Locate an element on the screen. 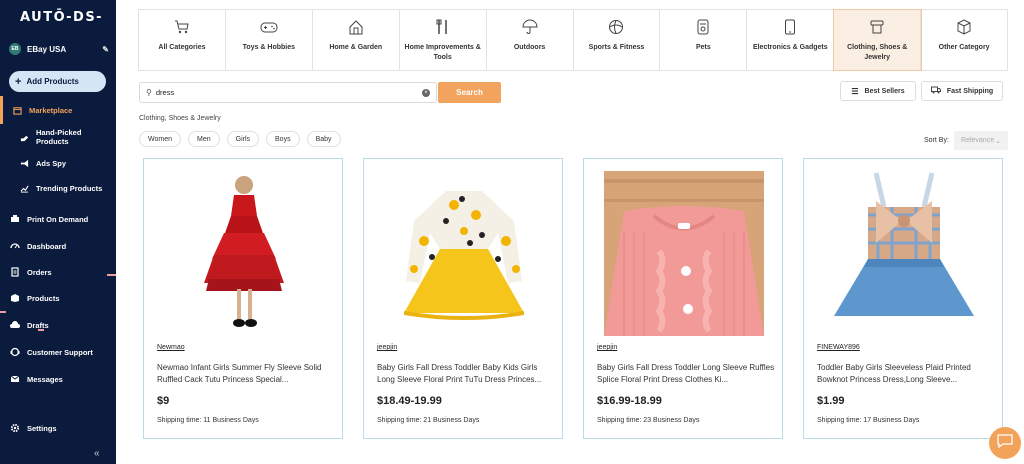  sidebar-item-label: Hand-Picked Products is located at coordinates (59, 137).